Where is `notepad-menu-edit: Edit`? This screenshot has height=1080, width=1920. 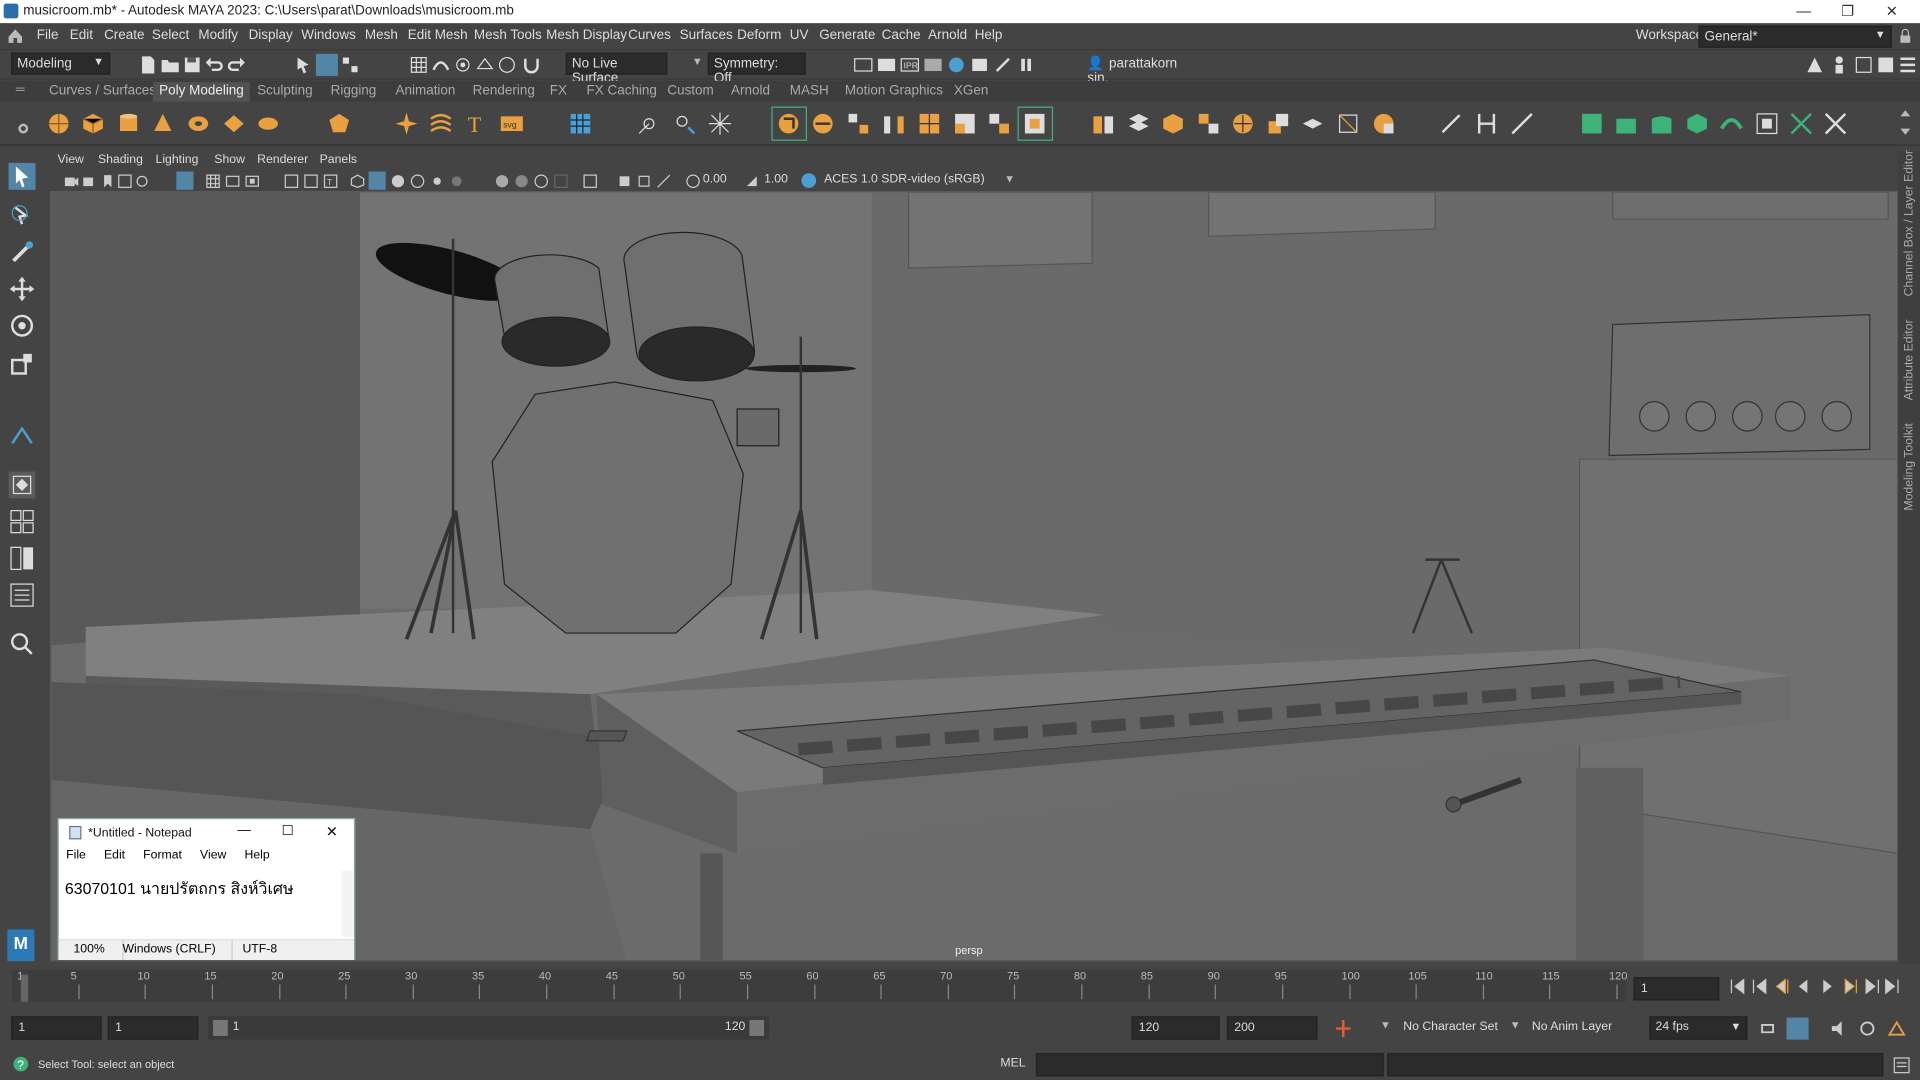
notepad-menu-edit: Edit is located at coordinates (114, 855).